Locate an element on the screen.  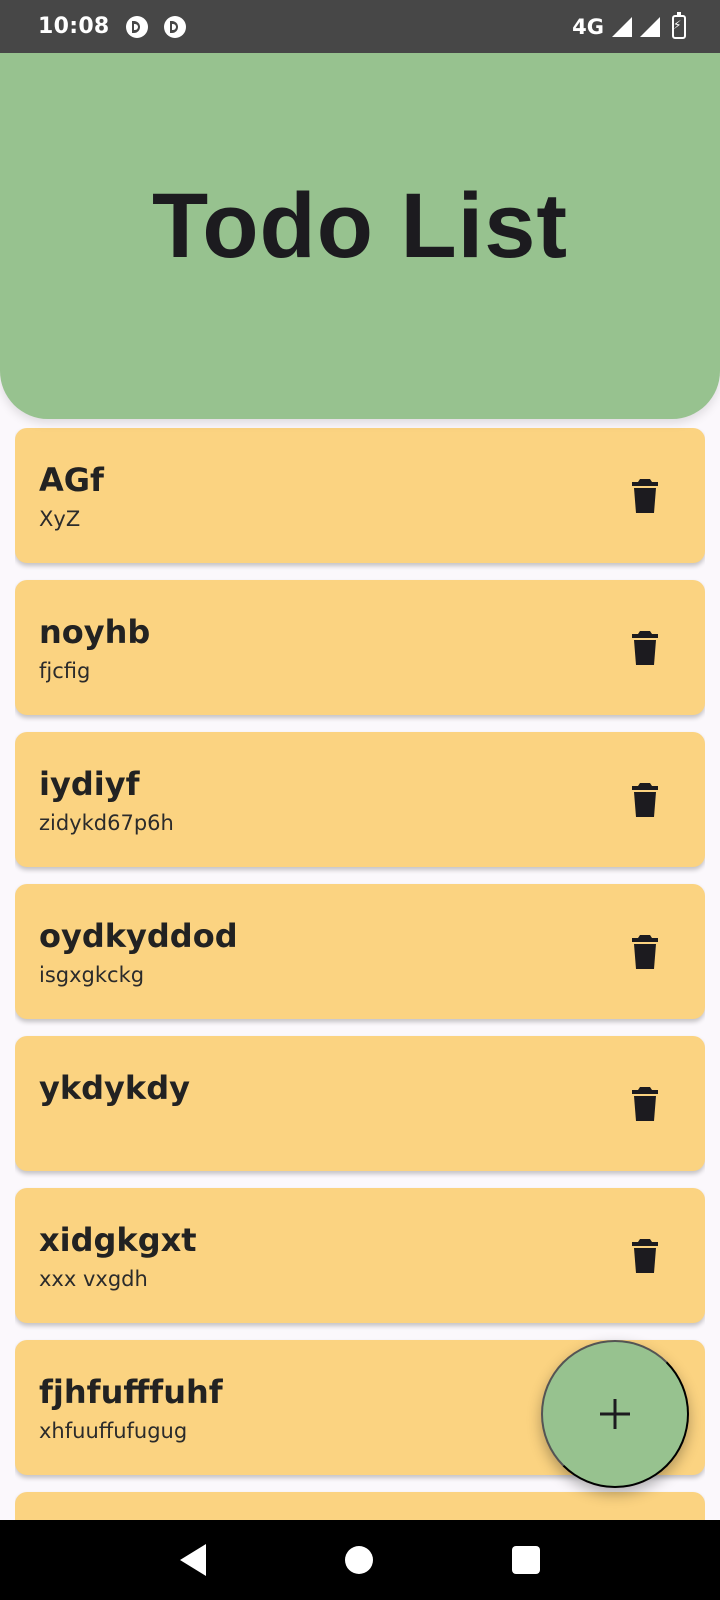
todo-text: iydiyf zidykd67p6h is located at coordinates (106, 799).